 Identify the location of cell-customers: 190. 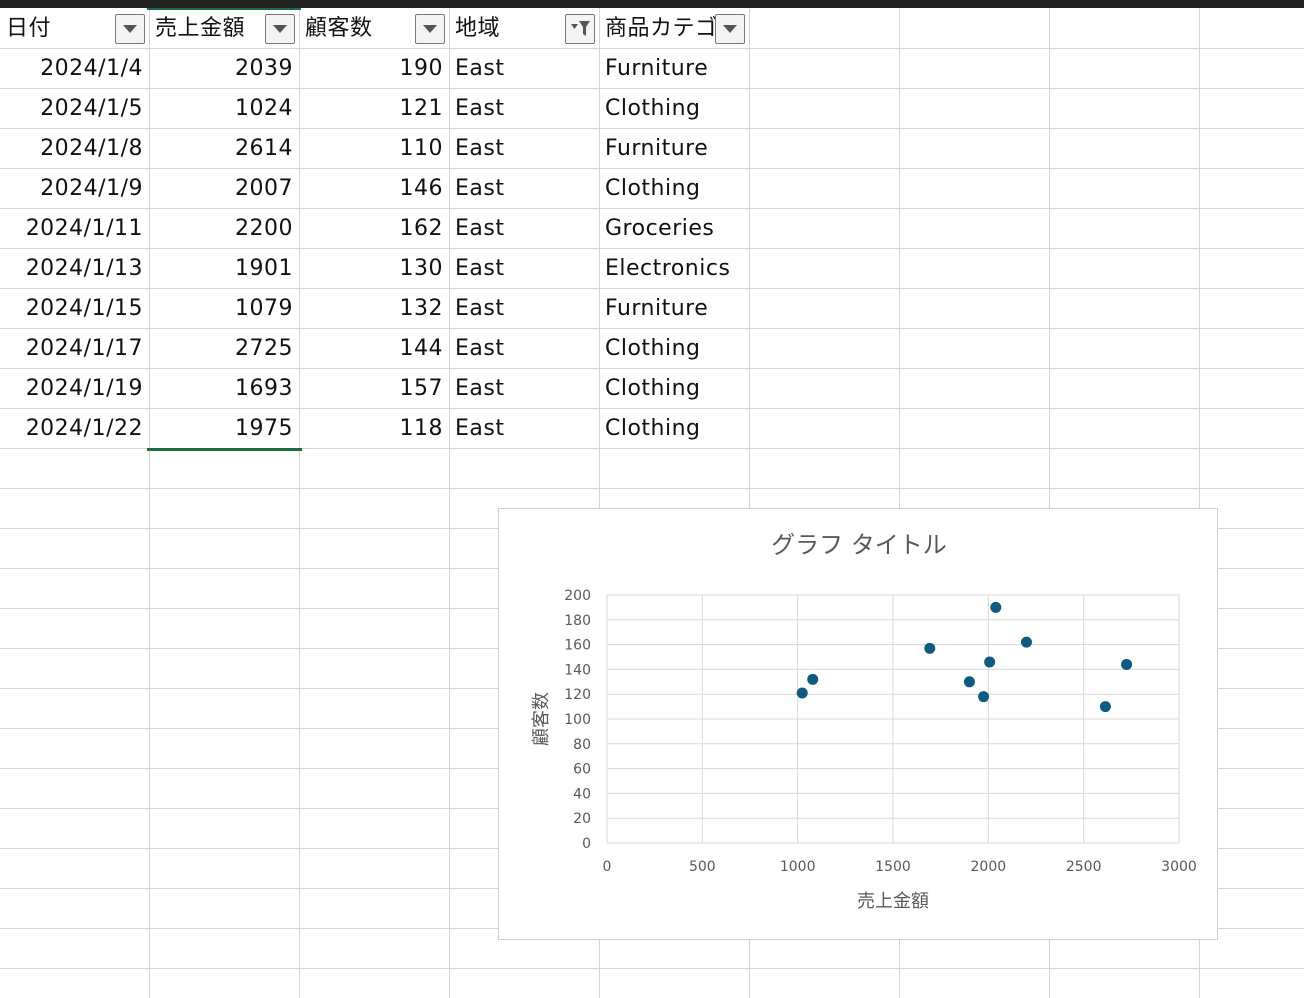
(371, 68).